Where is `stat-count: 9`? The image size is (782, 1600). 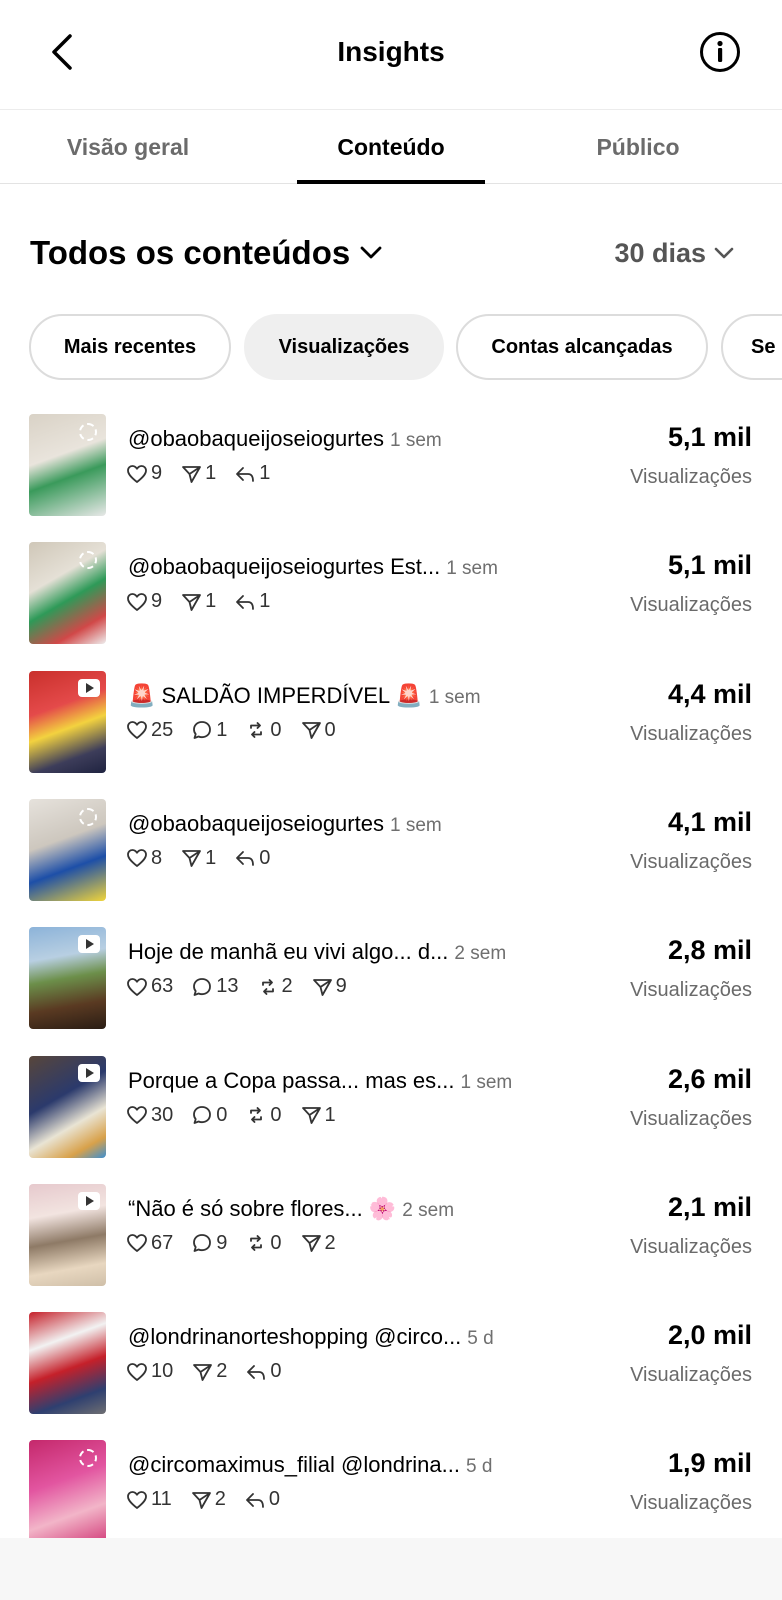 stat-count: 9 is located at coordinates (157, 601).